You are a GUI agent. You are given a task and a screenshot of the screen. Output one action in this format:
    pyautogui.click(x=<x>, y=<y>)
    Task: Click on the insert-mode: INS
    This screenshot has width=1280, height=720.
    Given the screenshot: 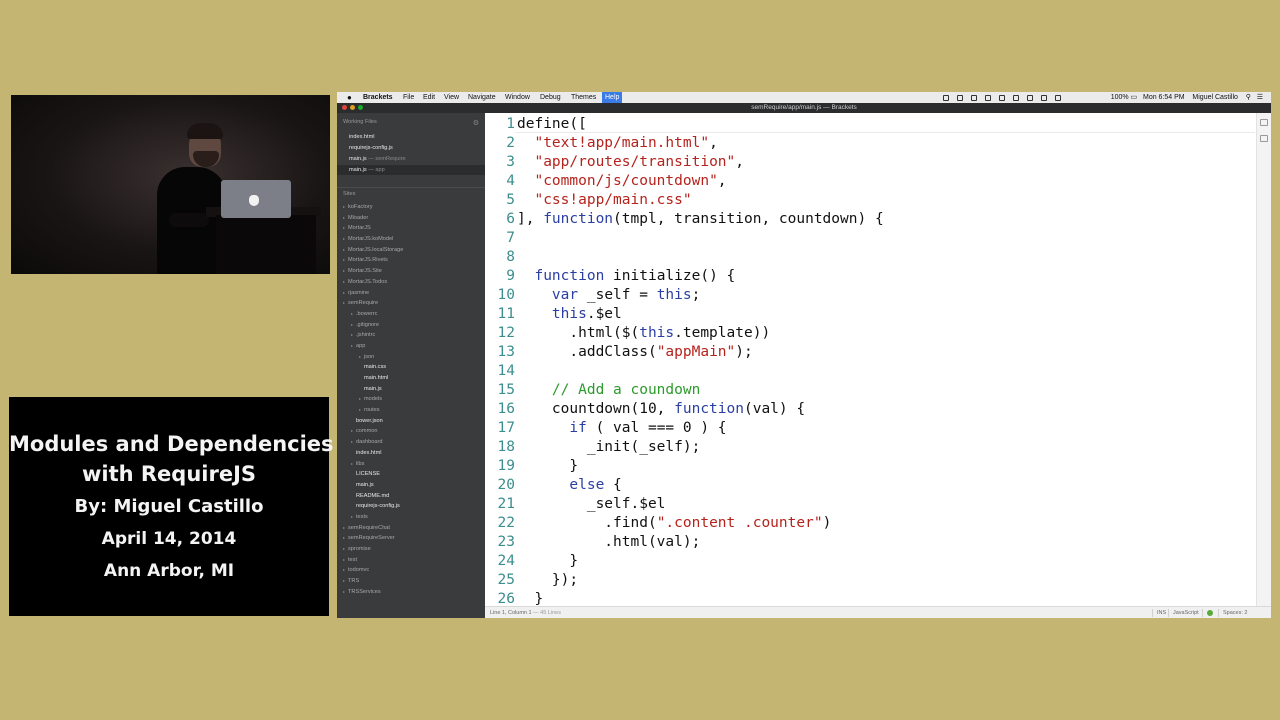 What is the action you would take?
    pyautogui.click(x=1161, y=612)
    